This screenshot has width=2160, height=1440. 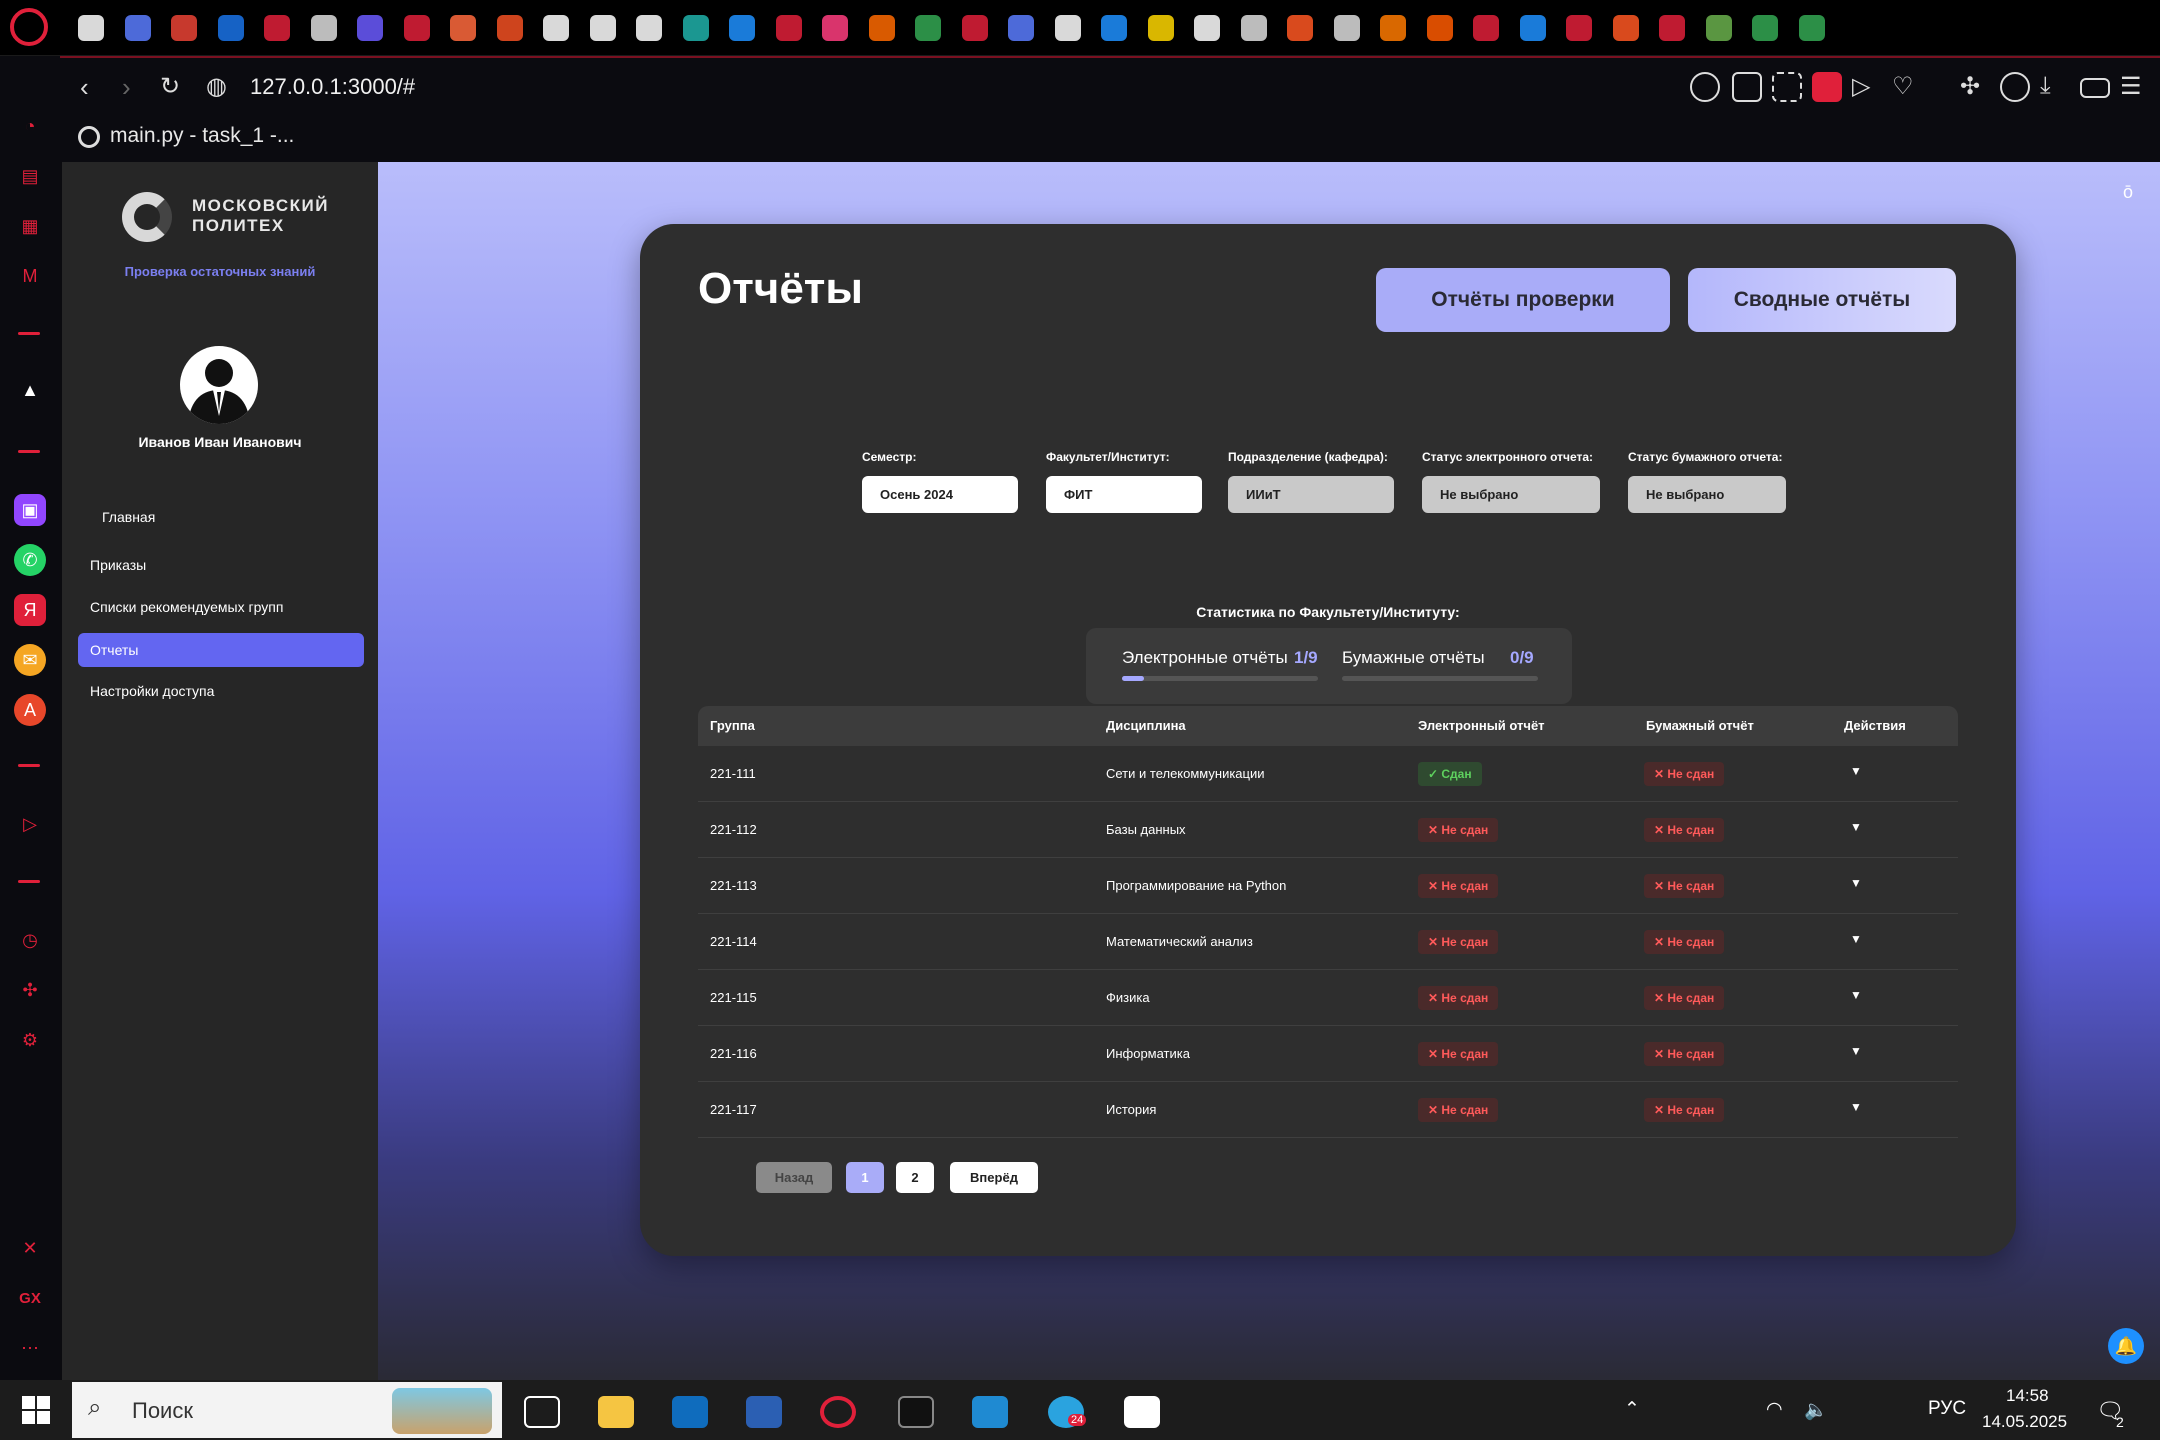 I want to click on nav-item-reports: Отчеты, so click(x=221, y=650).